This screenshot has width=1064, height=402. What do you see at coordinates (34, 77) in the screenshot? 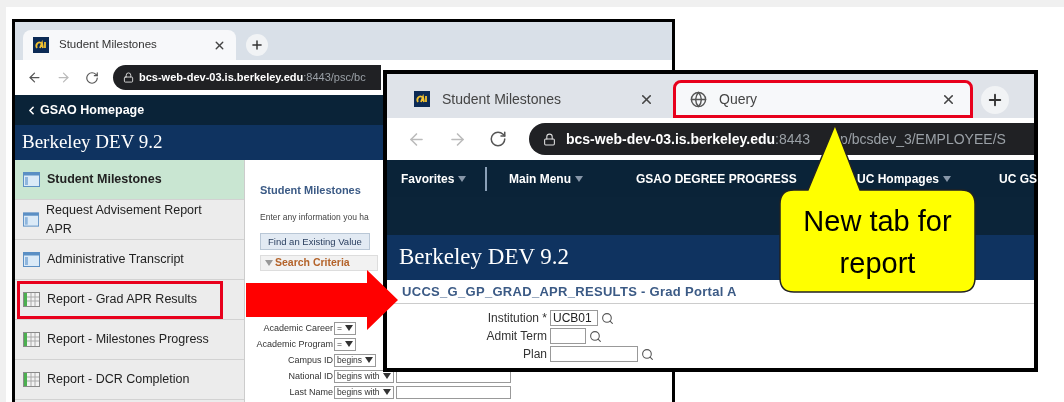
I see `back-icon` at bounding box center [34, 77].